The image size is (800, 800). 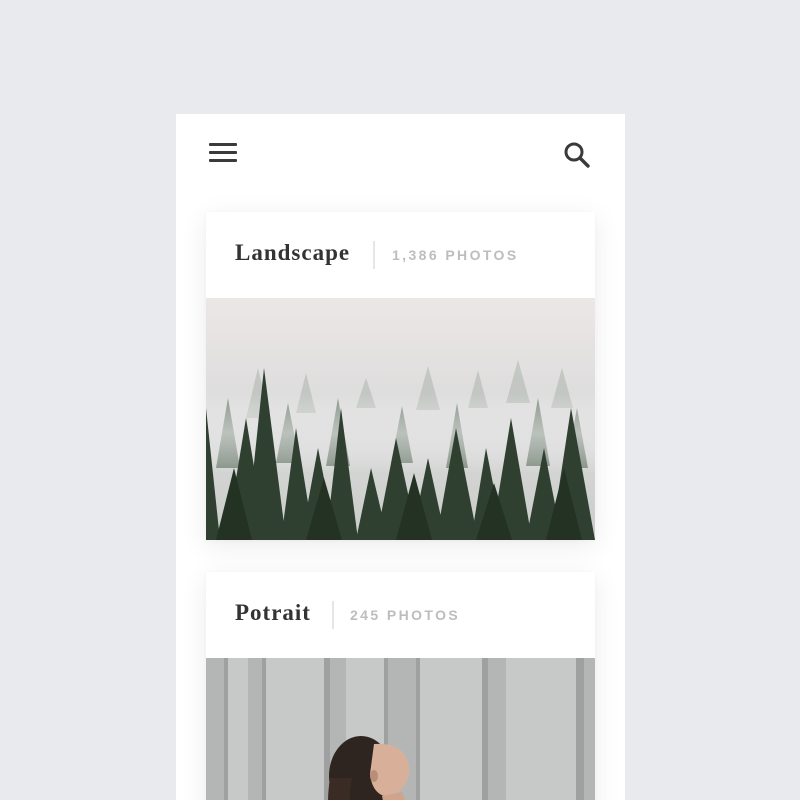 I want to click on album-title: Potrait, so click(x=273, y=612).